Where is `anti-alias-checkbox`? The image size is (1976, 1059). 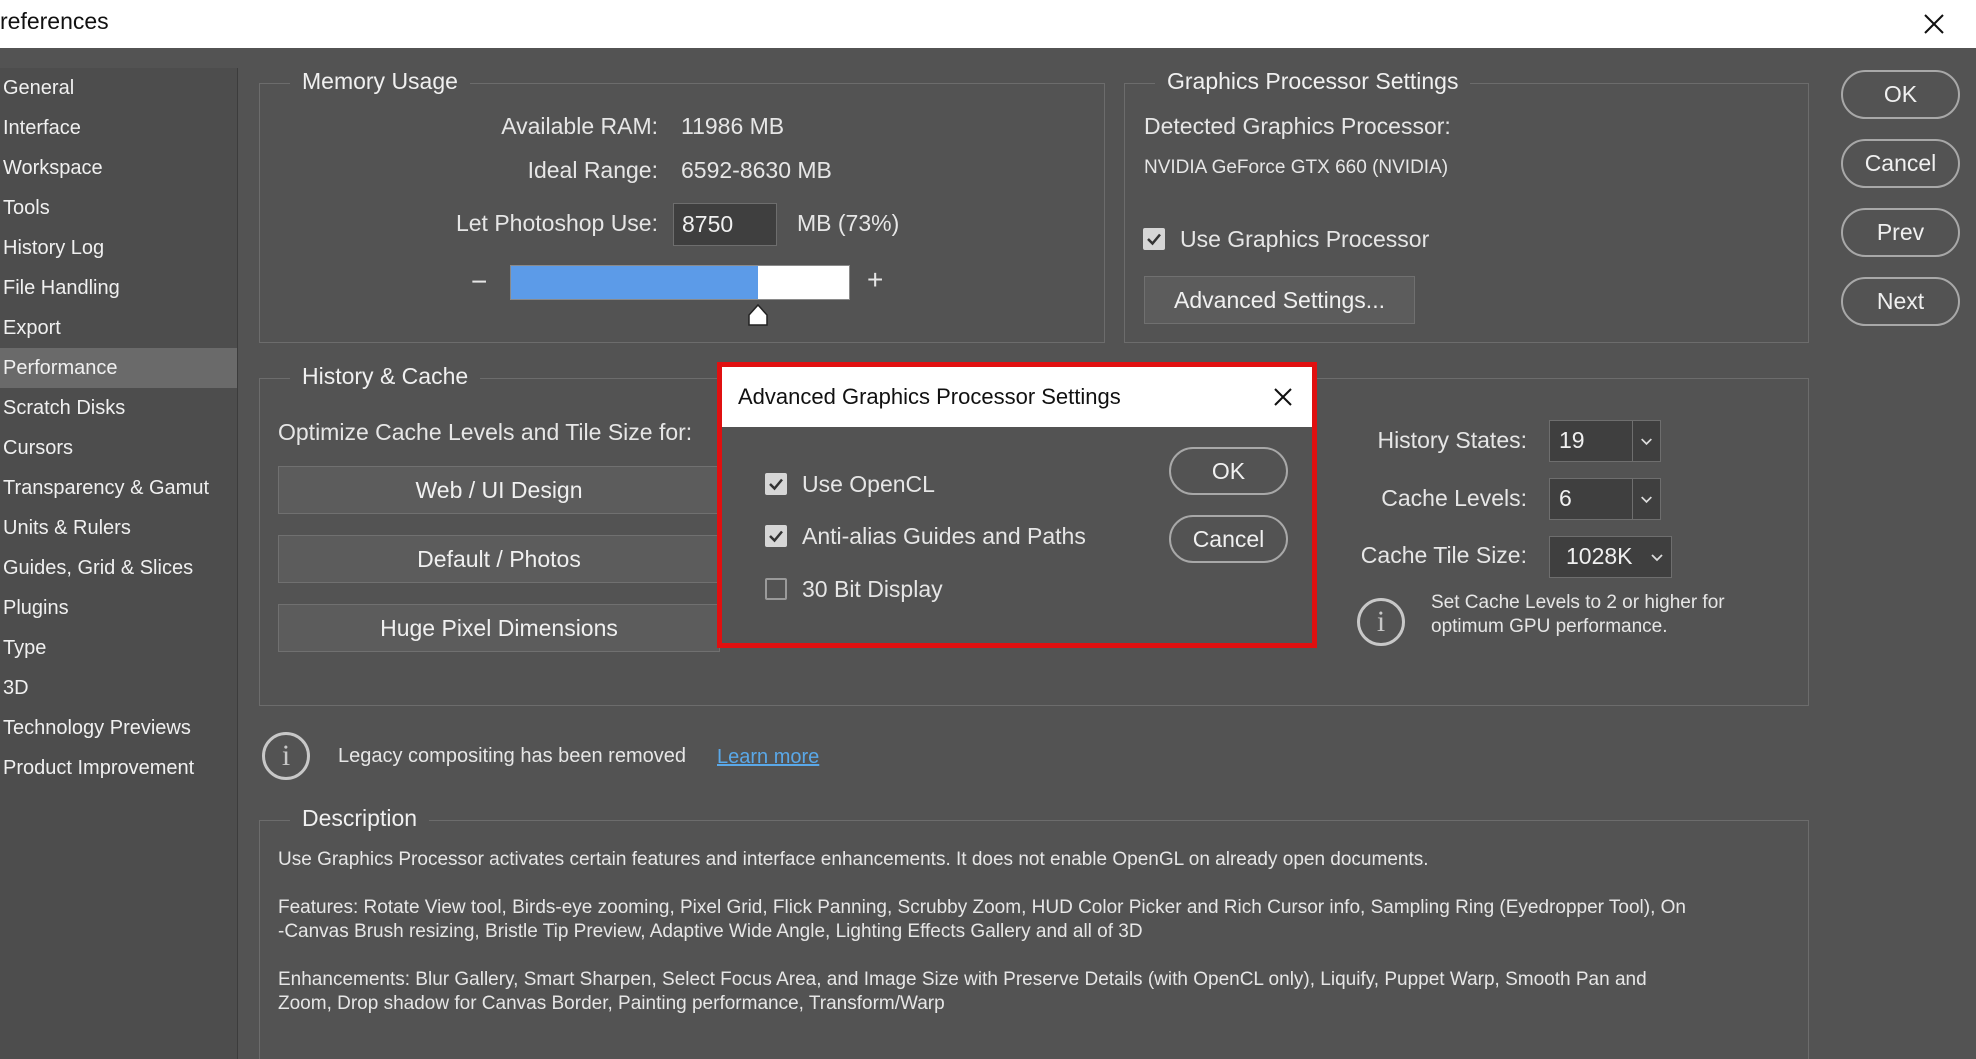 anti-alias-checkbox is located at coordinates (776, 536).